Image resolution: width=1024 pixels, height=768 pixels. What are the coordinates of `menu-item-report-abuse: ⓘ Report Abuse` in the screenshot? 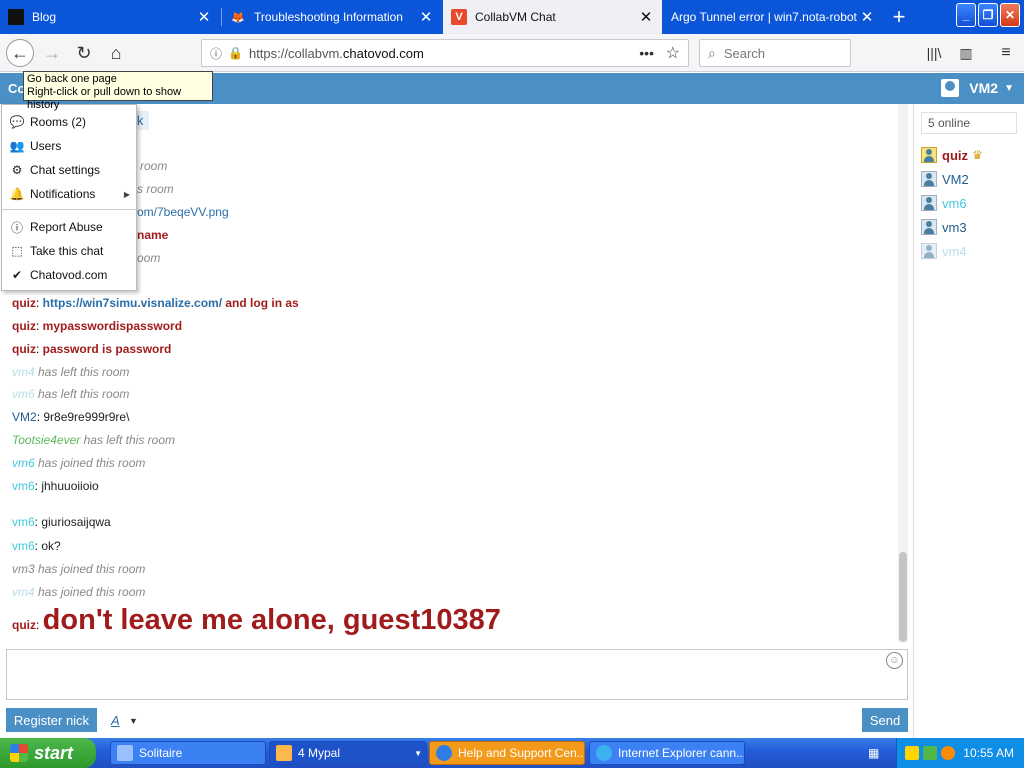 It's located at (69, 227).